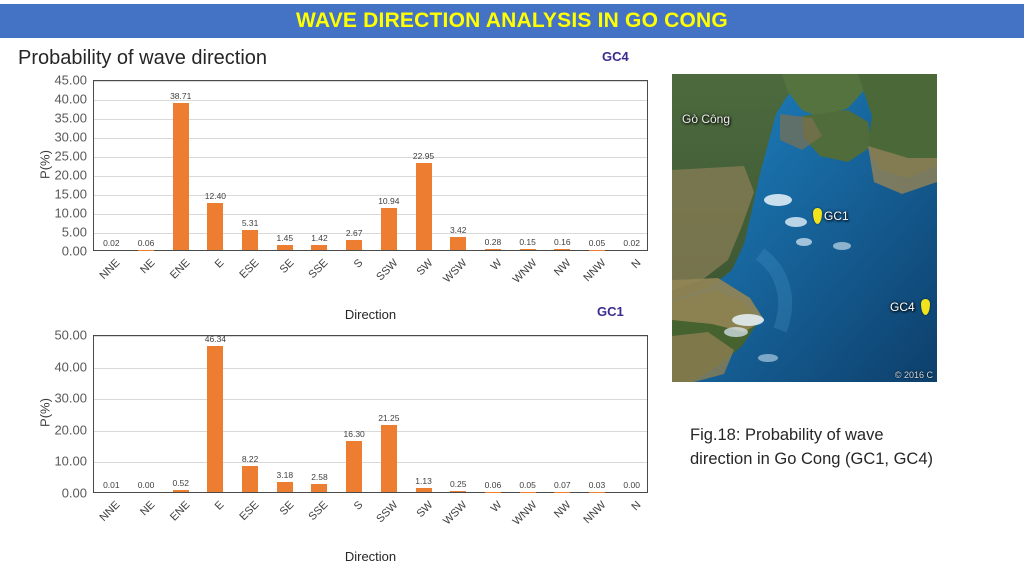 The image size is (1024, 576). What do you see at coordinates (284, 165) in the screenshot?
I see `bar-slot: 1.45` at bounding box center [284, 165].